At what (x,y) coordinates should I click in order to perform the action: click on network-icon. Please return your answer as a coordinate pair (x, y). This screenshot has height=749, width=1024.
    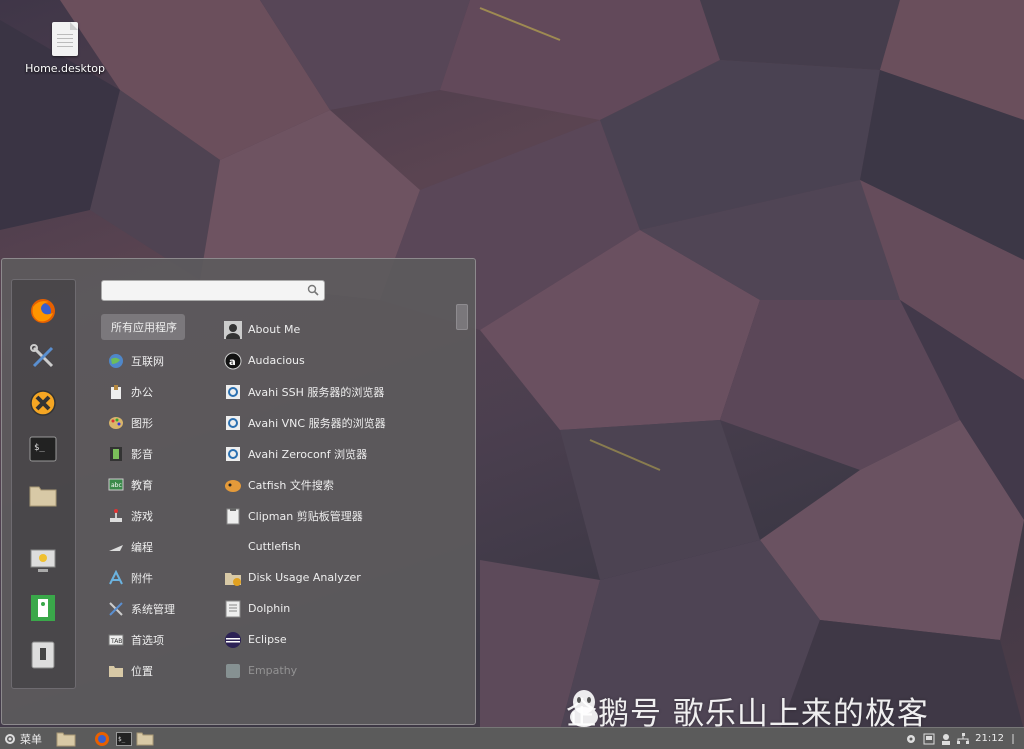
    Looking at the image, I should click on (963, 738).